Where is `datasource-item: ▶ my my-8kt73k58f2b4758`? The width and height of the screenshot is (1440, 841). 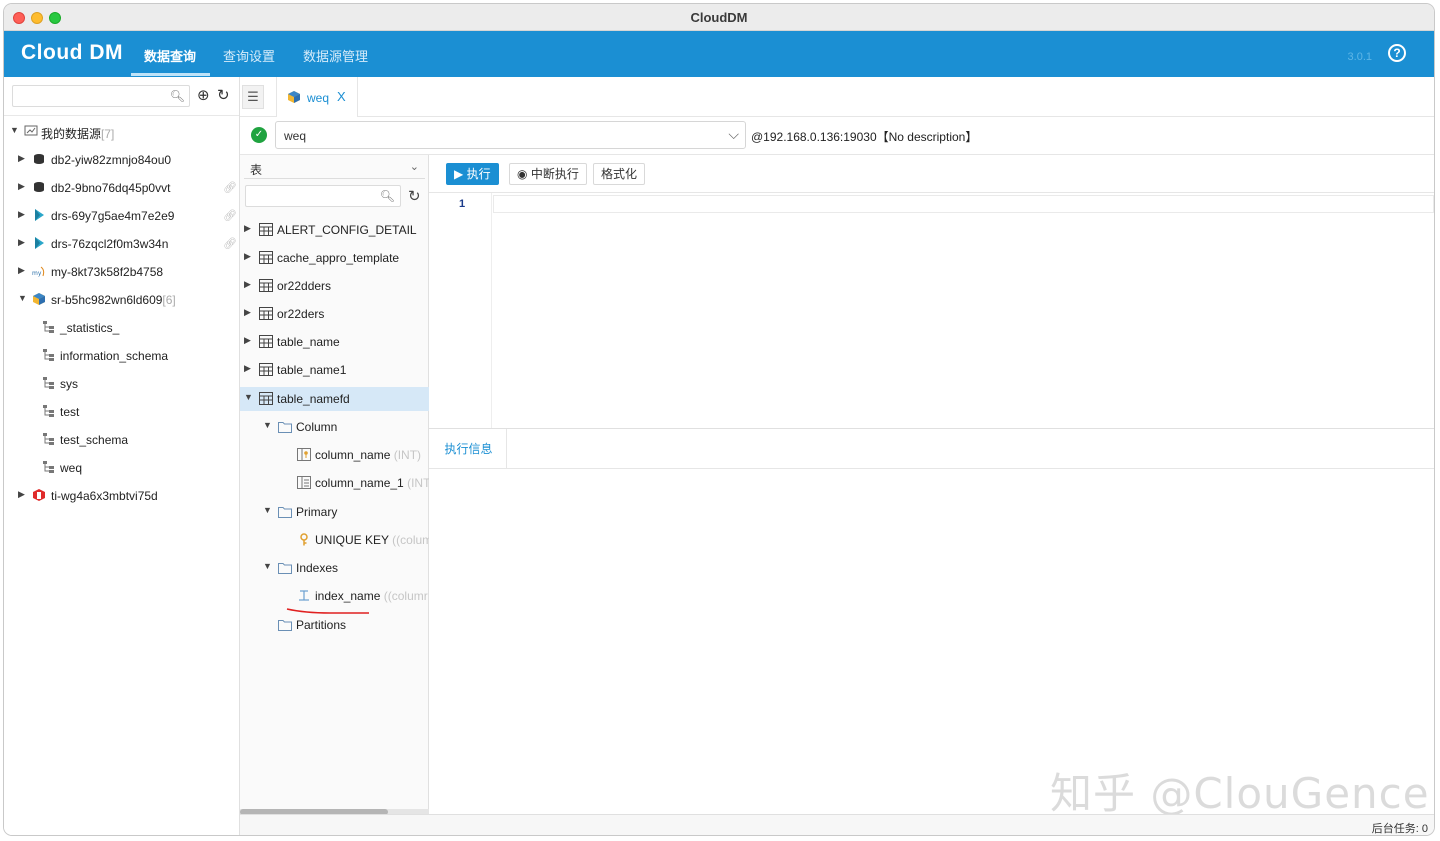 datasource-item: ▶ my my-8kt73k58f2b4758 is located at coordinates (122, 272).